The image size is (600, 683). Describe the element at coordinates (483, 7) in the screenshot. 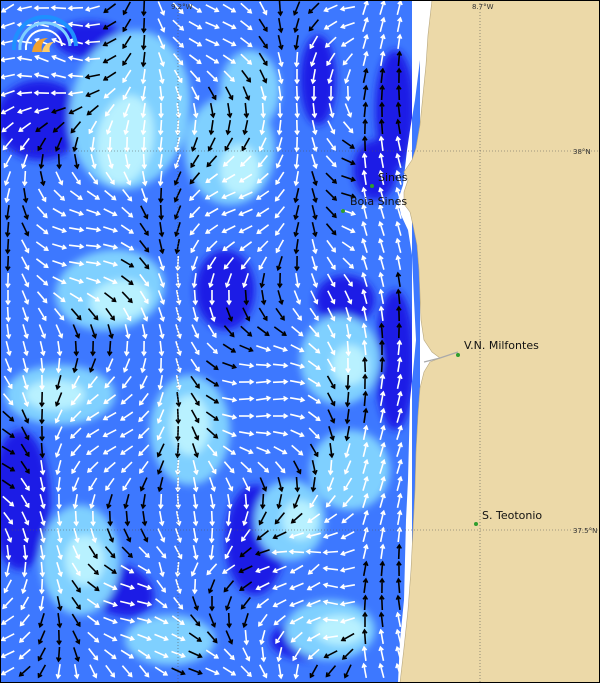

I see `lon-label-right: 8.7°W` at that location.